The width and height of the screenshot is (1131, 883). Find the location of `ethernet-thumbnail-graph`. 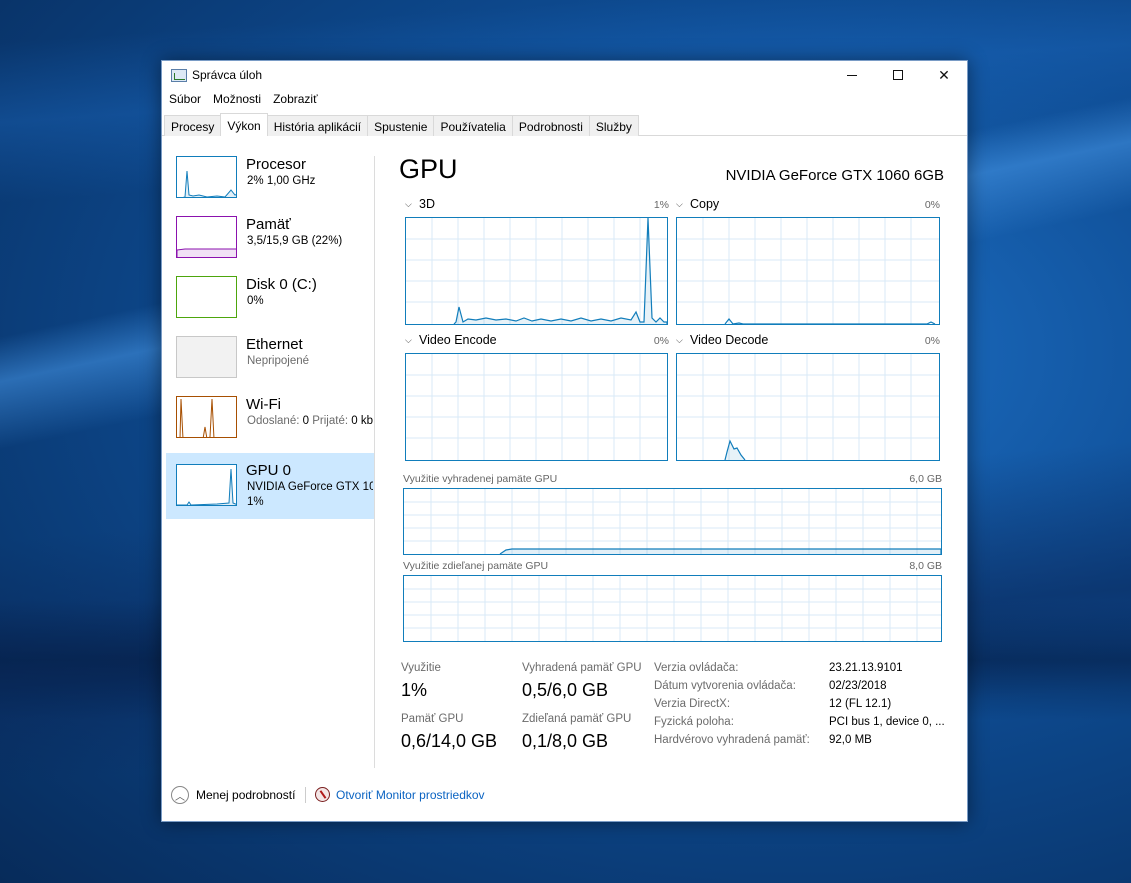

ethernet-thumbnail-graph is located at coordinates (206, 357).